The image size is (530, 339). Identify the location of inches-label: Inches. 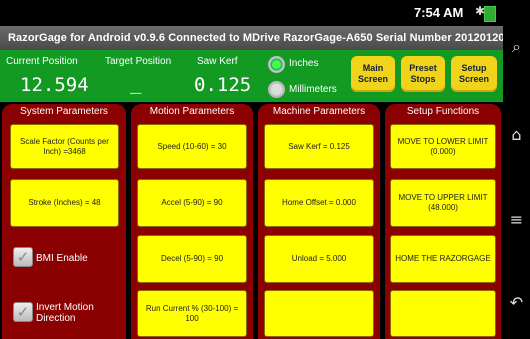
(304, 63).